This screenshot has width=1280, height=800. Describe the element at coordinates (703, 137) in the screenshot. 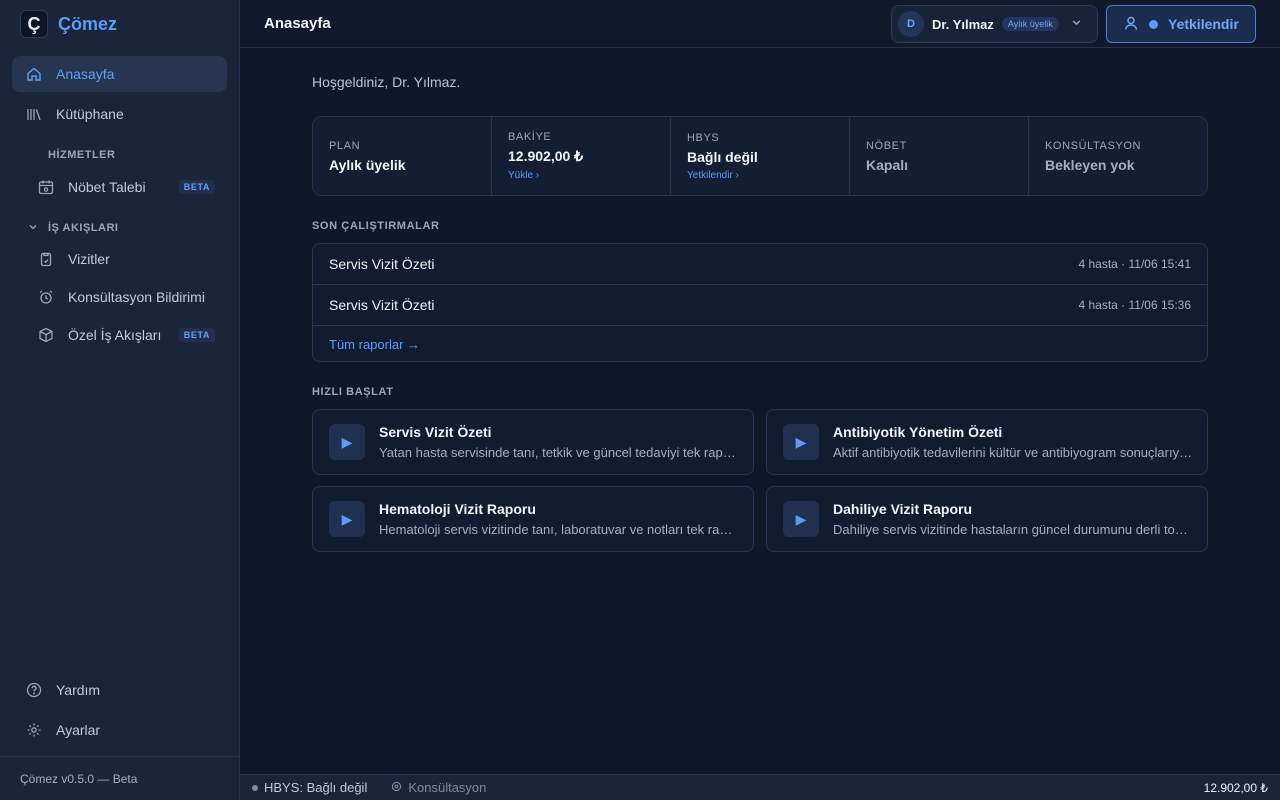

I see `stat-label: HBYS` at that location.